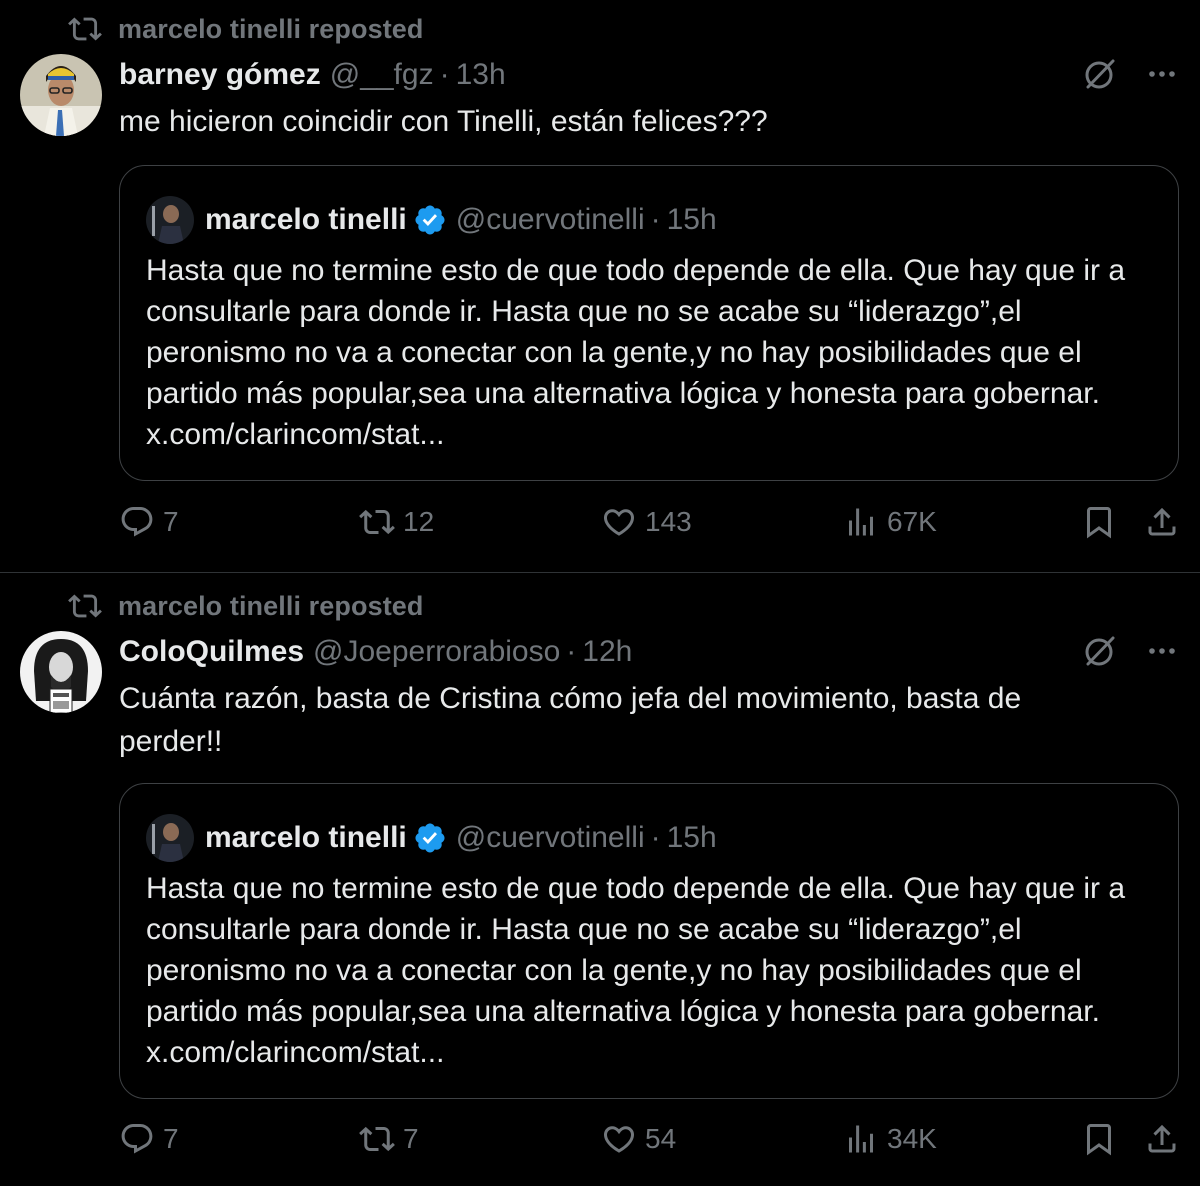 The width and height of the screenshot is (1200, 1186). I want to click on author-name: barney gómez, so click(220, 75).